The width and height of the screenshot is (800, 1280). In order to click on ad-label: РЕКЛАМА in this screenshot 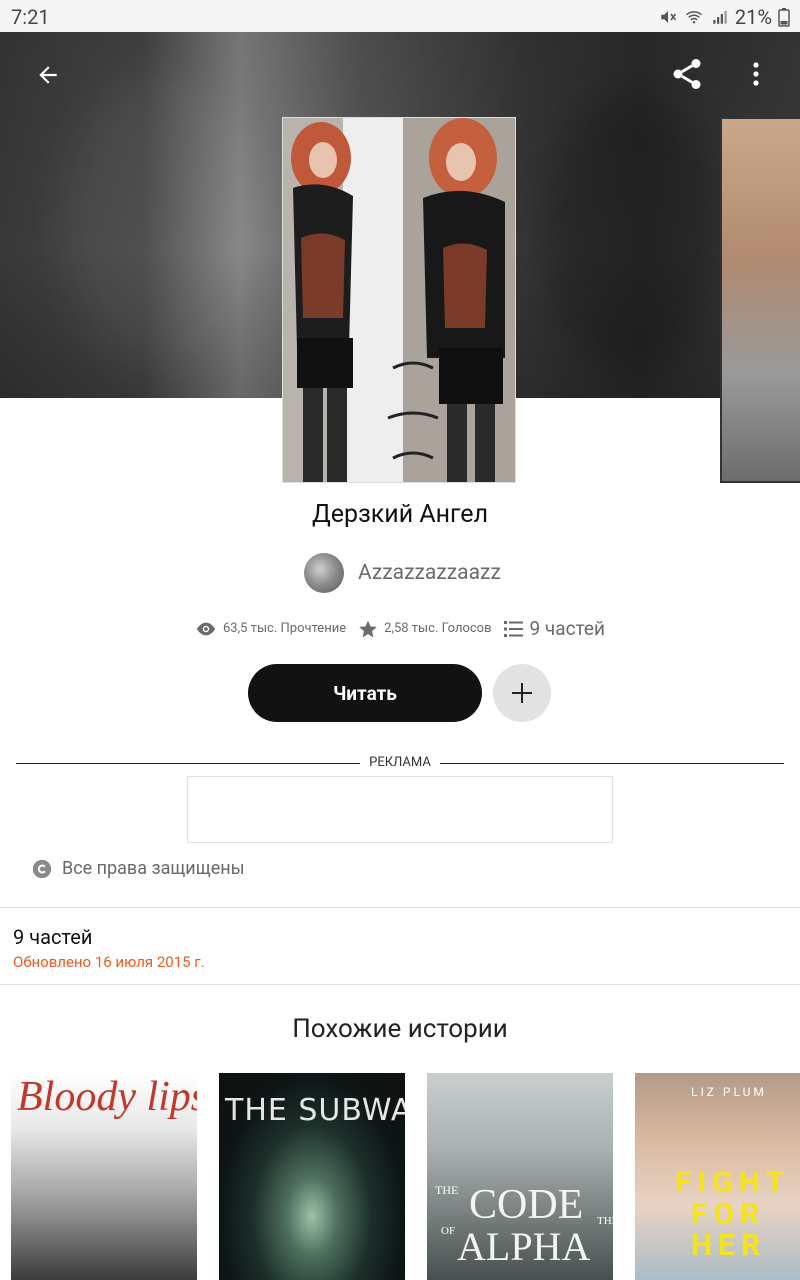, I will do `click(400, 762)`.